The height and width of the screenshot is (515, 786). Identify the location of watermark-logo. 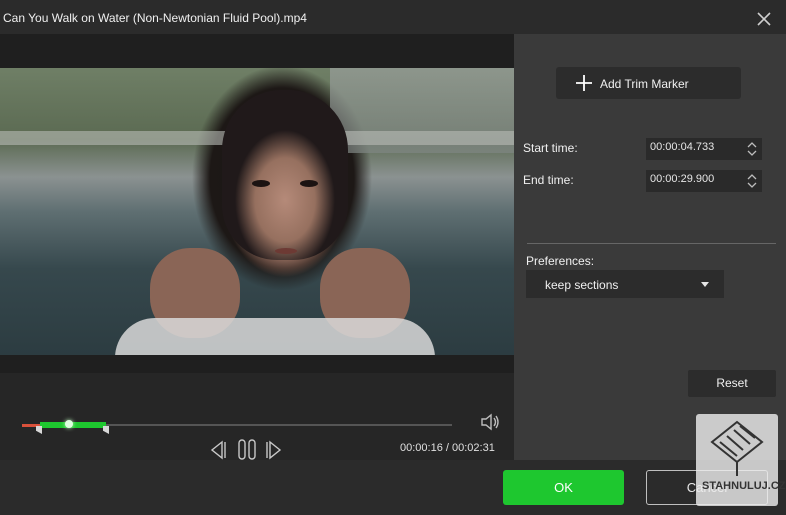
(737, 448).